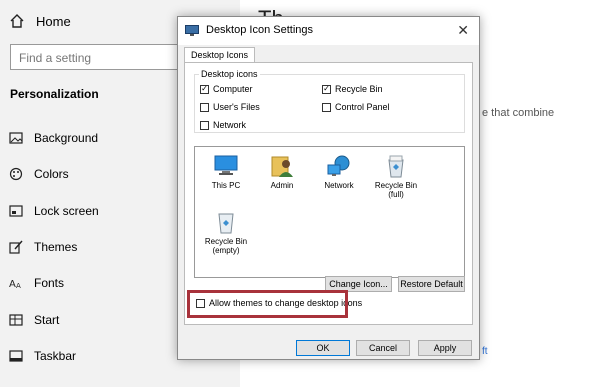  Describe the element at coordinates (282, 166) in the screenshot. I see `user-folder-icon` at that location.